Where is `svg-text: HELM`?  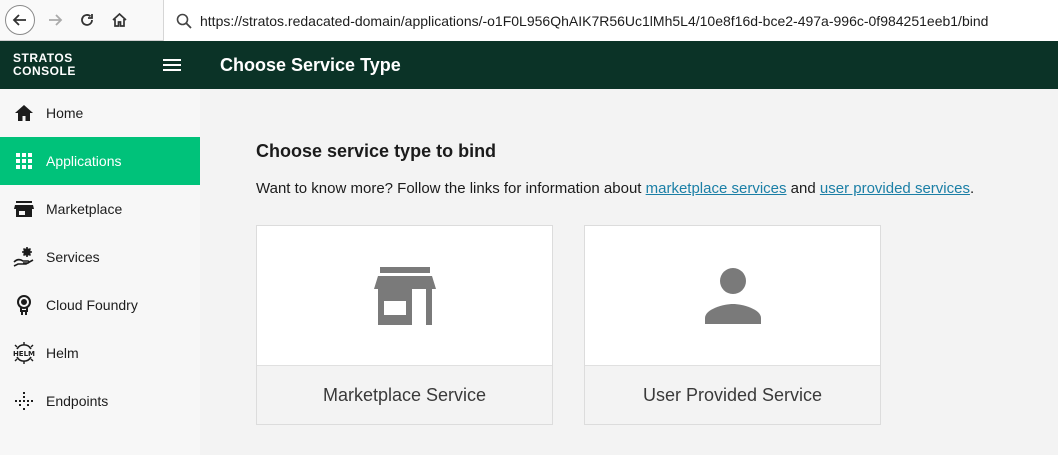
svg-text: HELM is located at coordinates (24, 354).